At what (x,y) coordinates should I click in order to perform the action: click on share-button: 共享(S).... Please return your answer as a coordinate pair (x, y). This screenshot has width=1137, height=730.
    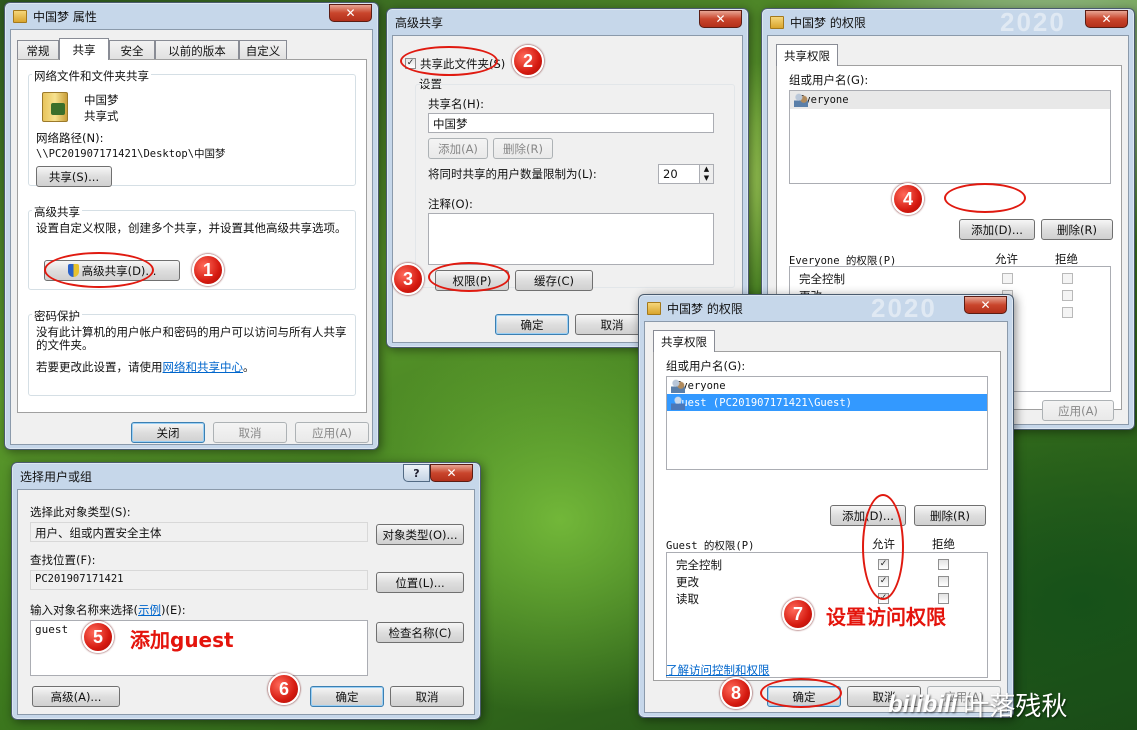
    Looking at the image, I should click on (74, 176).